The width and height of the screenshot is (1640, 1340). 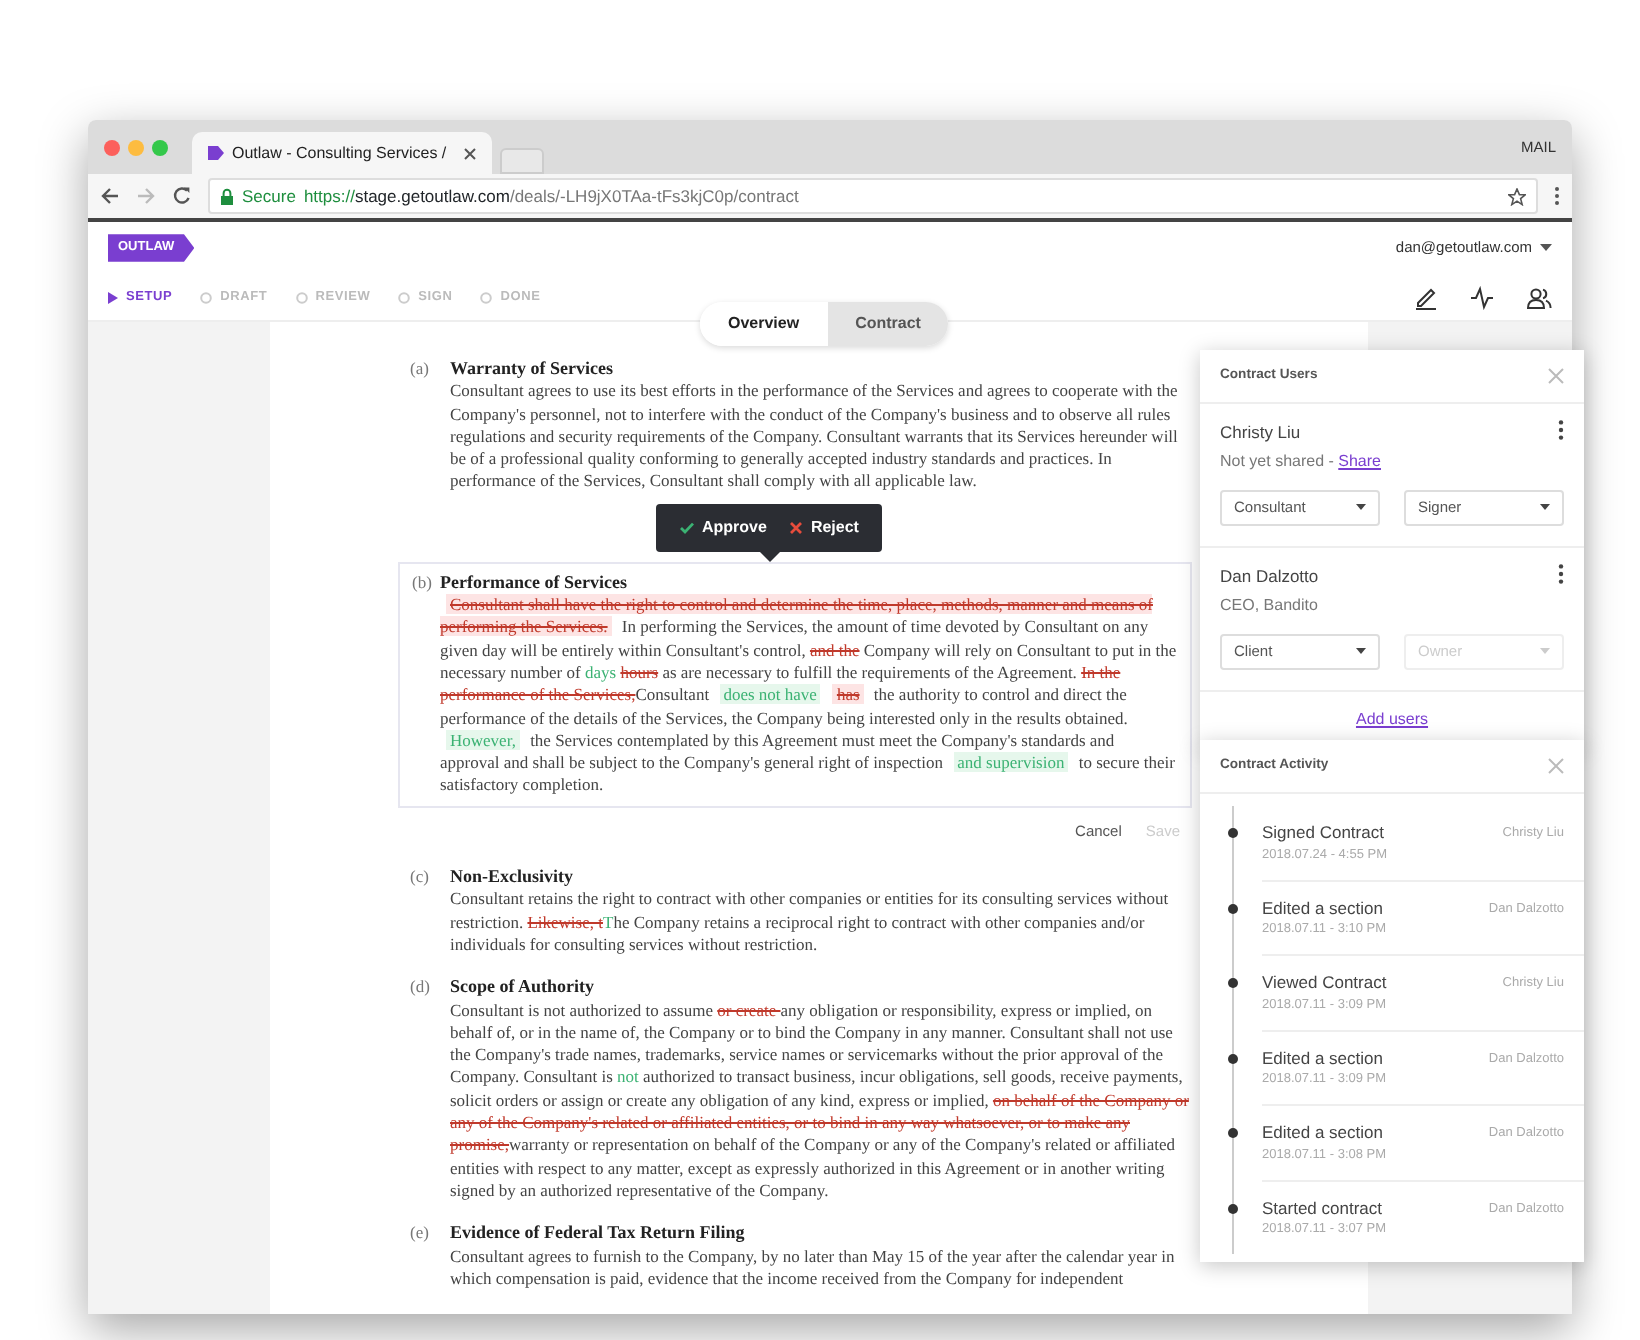 I want to click on clause-text: Consultant agrees to use its best efforts in the performance of the Services and agrees to cooperate with the Company's personnel, not to interfere with the conduct of the Company's business and to observe all rules regulations and security requirements of the Company. Consultant warrants that its Services hereunder will be of a professional quality conforming to generally accepted industry standards and practices. In performance of the Services, Consultant shall comply with all applicable law., so click(x=815, y=437).